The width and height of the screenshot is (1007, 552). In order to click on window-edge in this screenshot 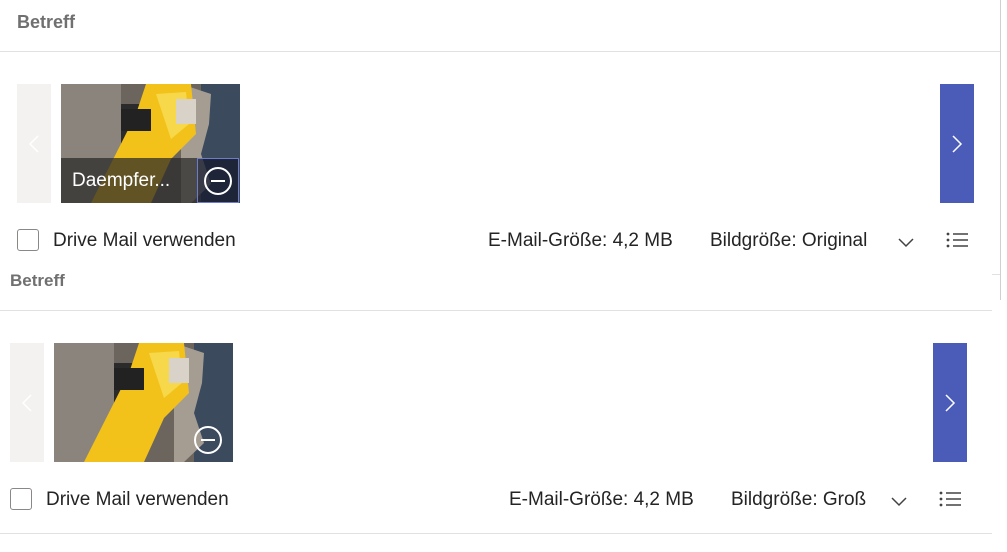, I will do `click(1003, 276)`.